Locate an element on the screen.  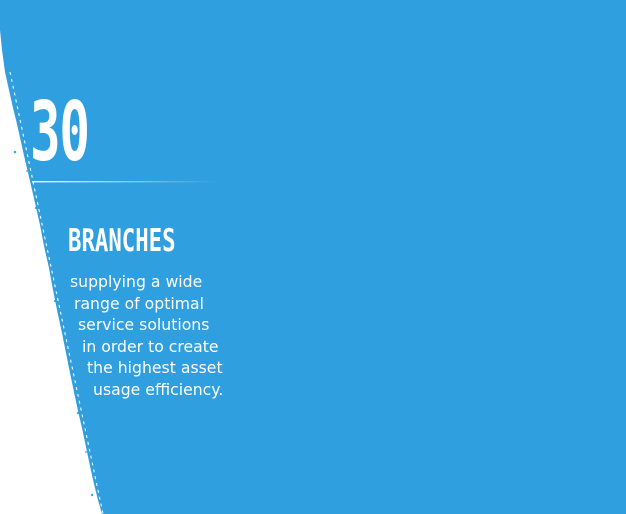
description-line-1: supplying a wide is located at coordinates (136, 281).